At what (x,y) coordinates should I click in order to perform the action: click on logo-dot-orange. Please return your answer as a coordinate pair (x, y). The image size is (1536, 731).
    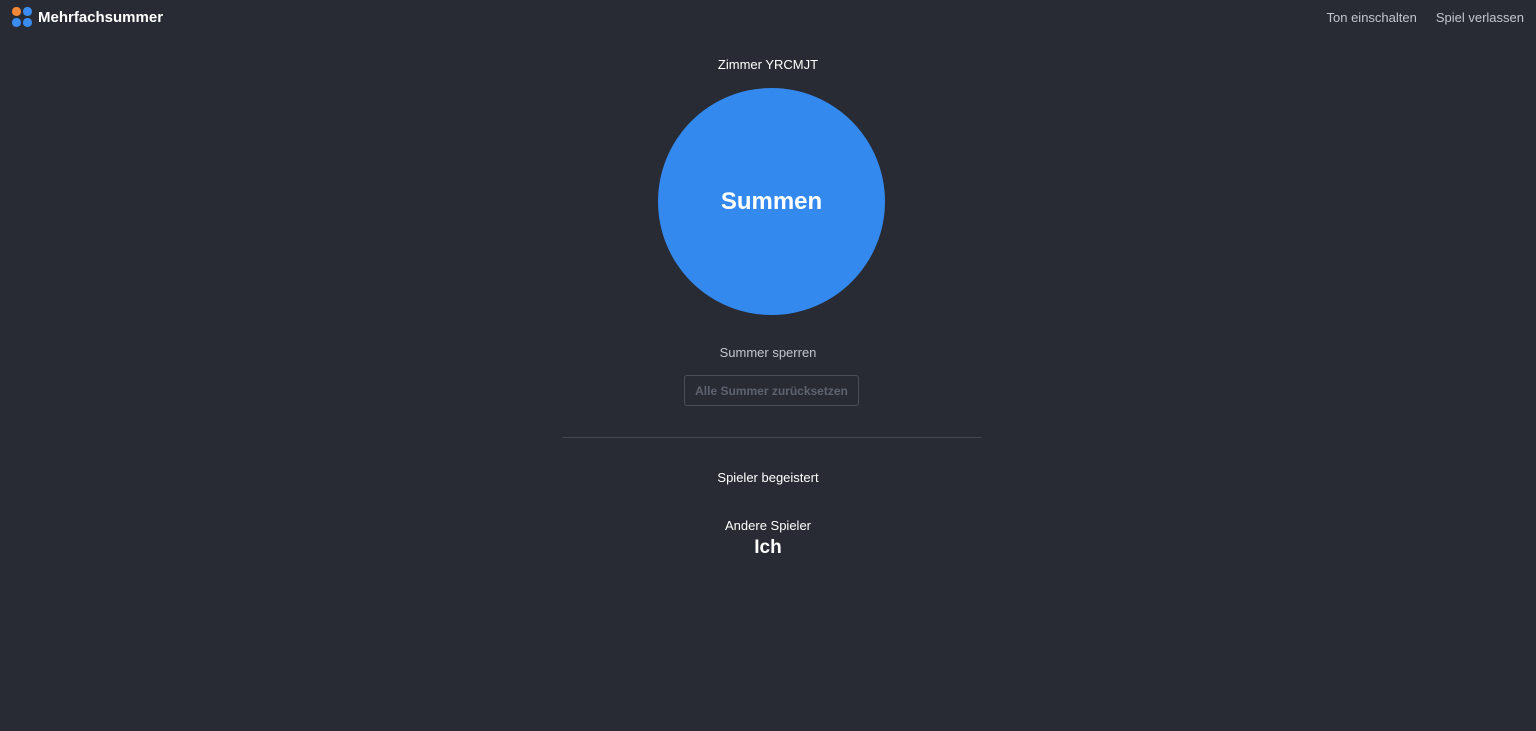
    Looking at the image, I should click on (16, 11).